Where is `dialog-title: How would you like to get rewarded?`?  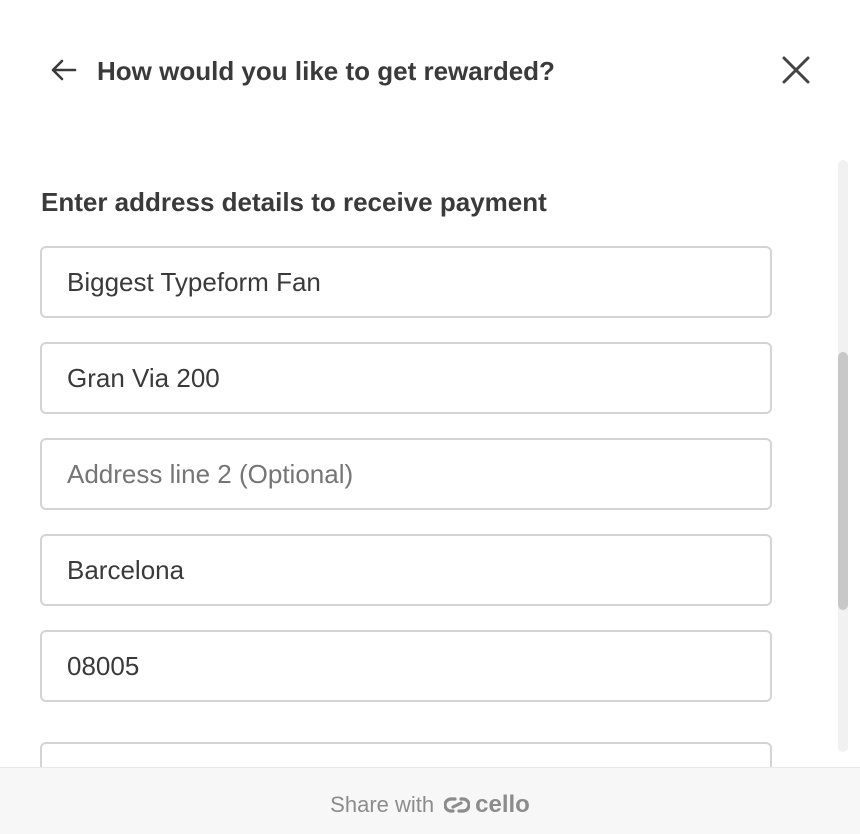
dialog-title: How would you like to get rewarded? is located at coordinates (326, 71).